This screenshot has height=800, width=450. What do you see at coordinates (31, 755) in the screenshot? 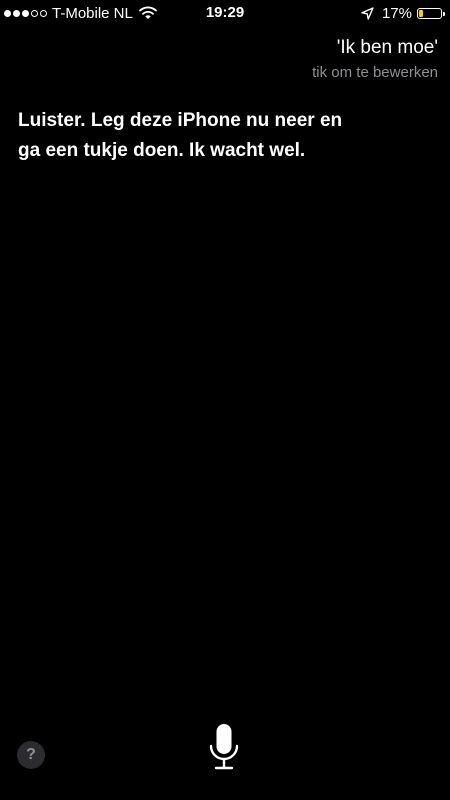
I see `help-button: ?` at bounding box center [31, 755].